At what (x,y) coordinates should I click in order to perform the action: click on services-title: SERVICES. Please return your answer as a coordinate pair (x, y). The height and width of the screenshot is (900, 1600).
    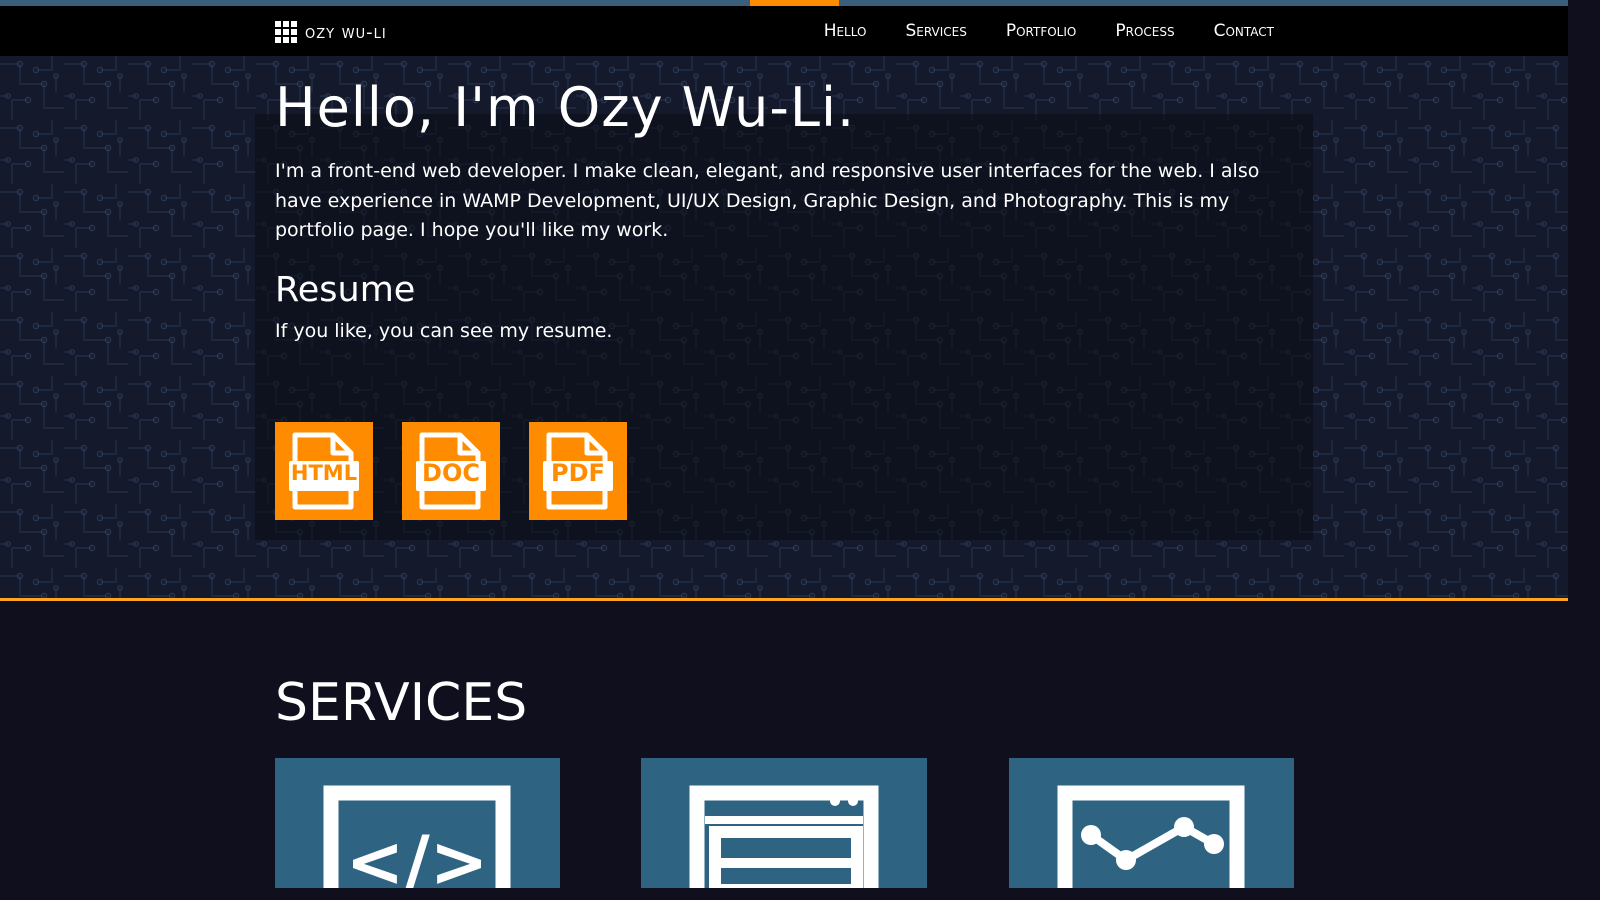
    Looking at the image, I should click on (401, 703).